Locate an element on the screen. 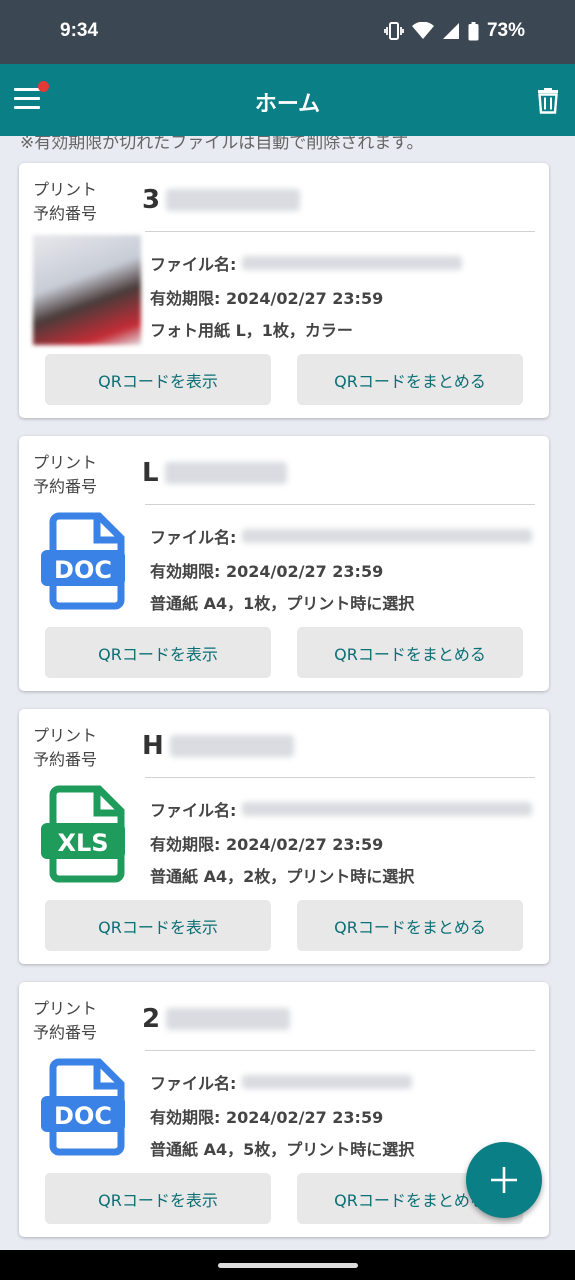 The width and height of the screenshot is (575, 1280). status-bar: 9:34 73% is located at coordinates (287, 32).